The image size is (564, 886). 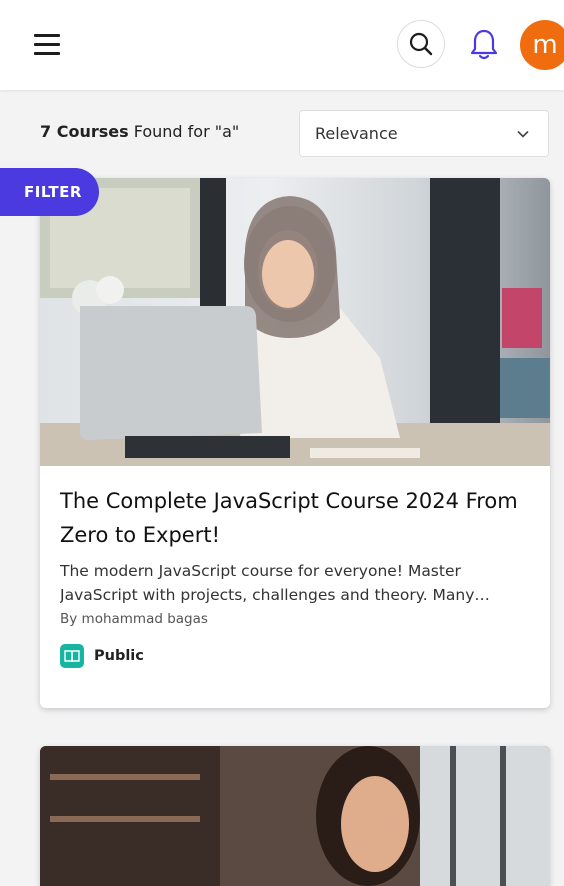 I want to click on search-icon, so click(x=421, y=44).